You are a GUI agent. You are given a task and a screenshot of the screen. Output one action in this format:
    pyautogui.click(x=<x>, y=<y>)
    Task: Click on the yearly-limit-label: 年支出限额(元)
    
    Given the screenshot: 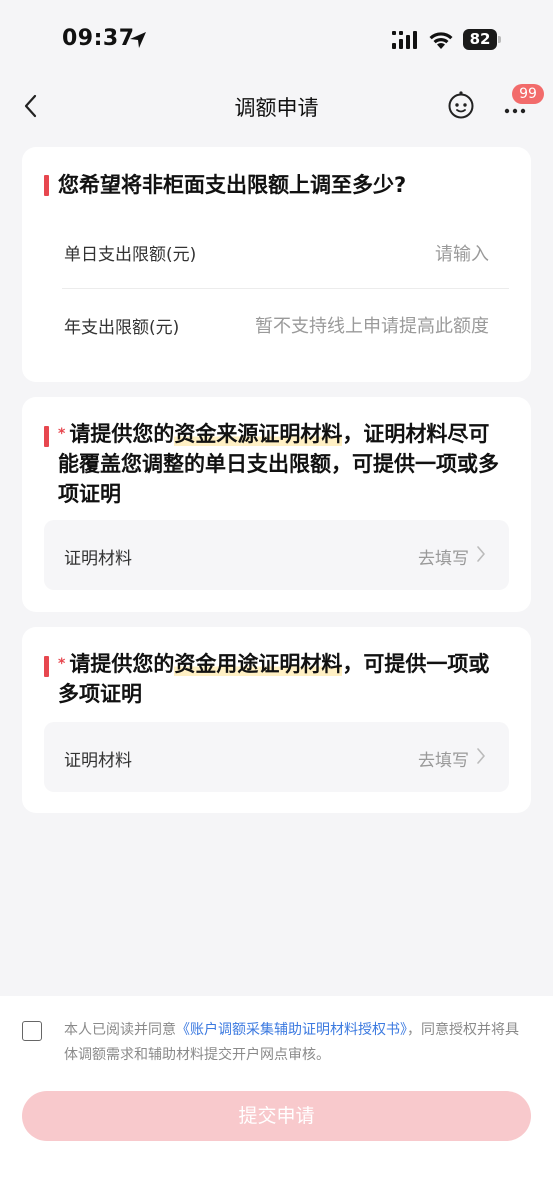 What is the action you would take?
    pyautogui.click(x=122, y=328)
    